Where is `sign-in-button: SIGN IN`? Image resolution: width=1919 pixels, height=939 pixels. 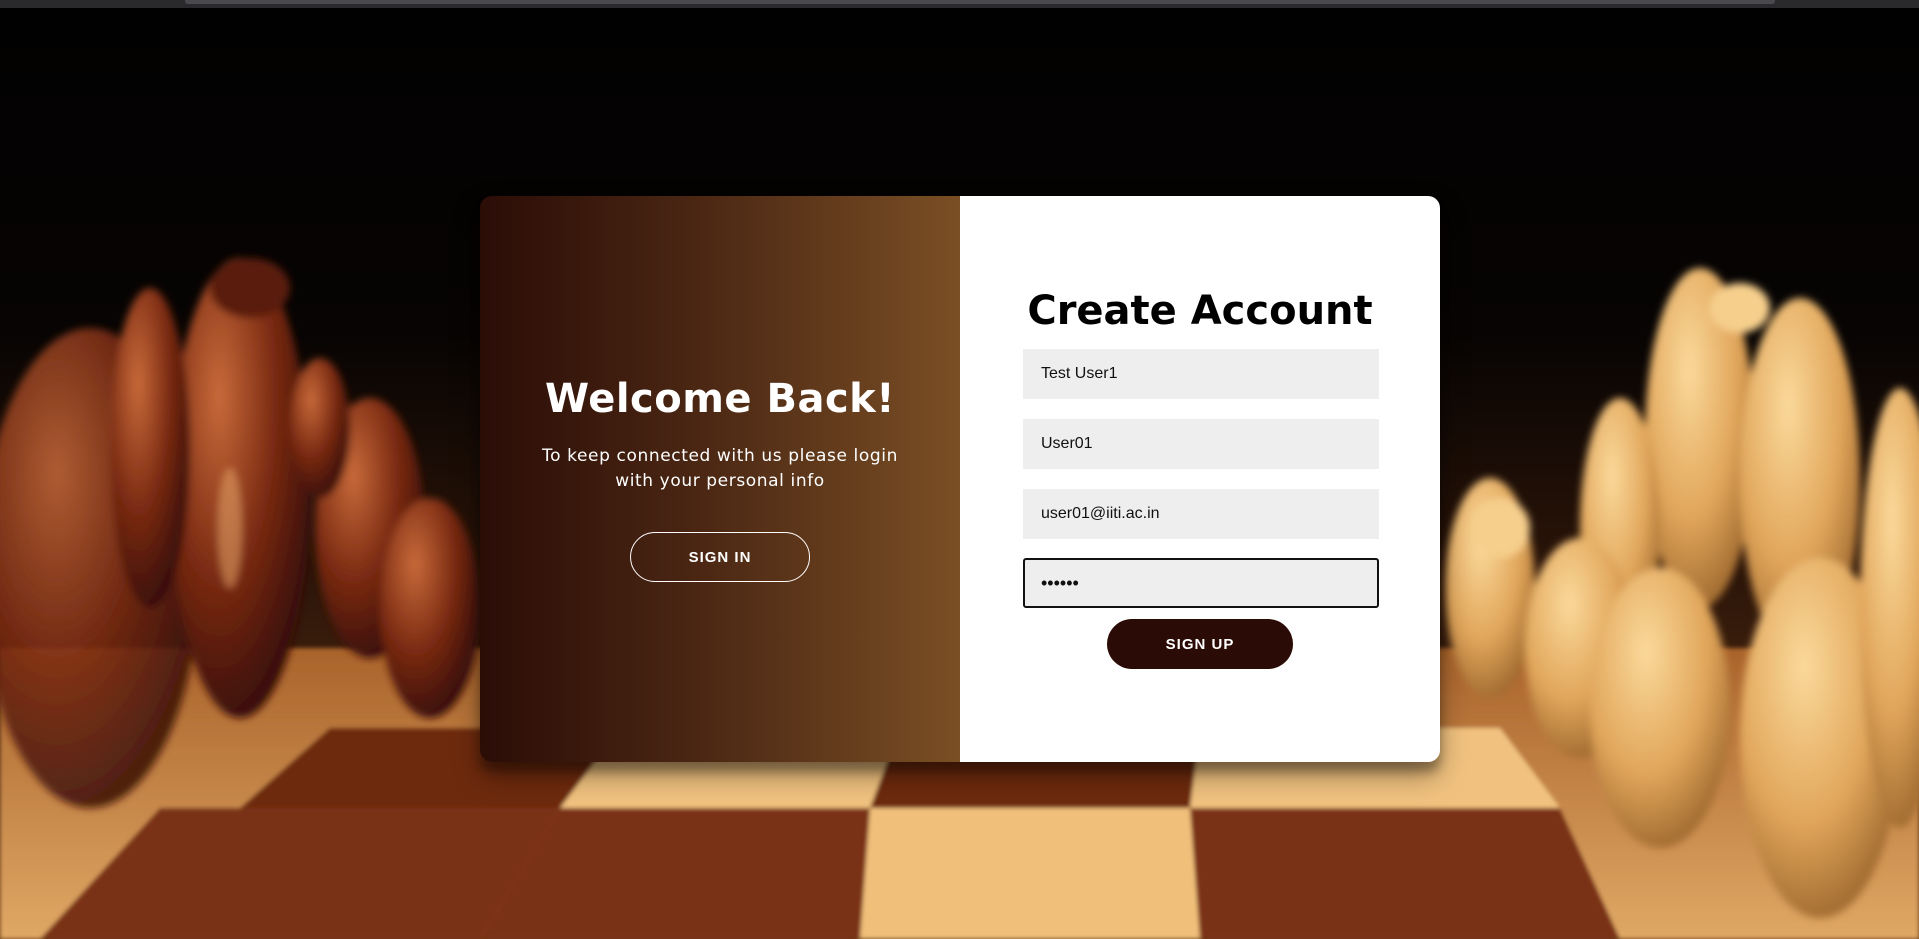
sign-in-button: SIGN IN is located at coordinates (720, 557).